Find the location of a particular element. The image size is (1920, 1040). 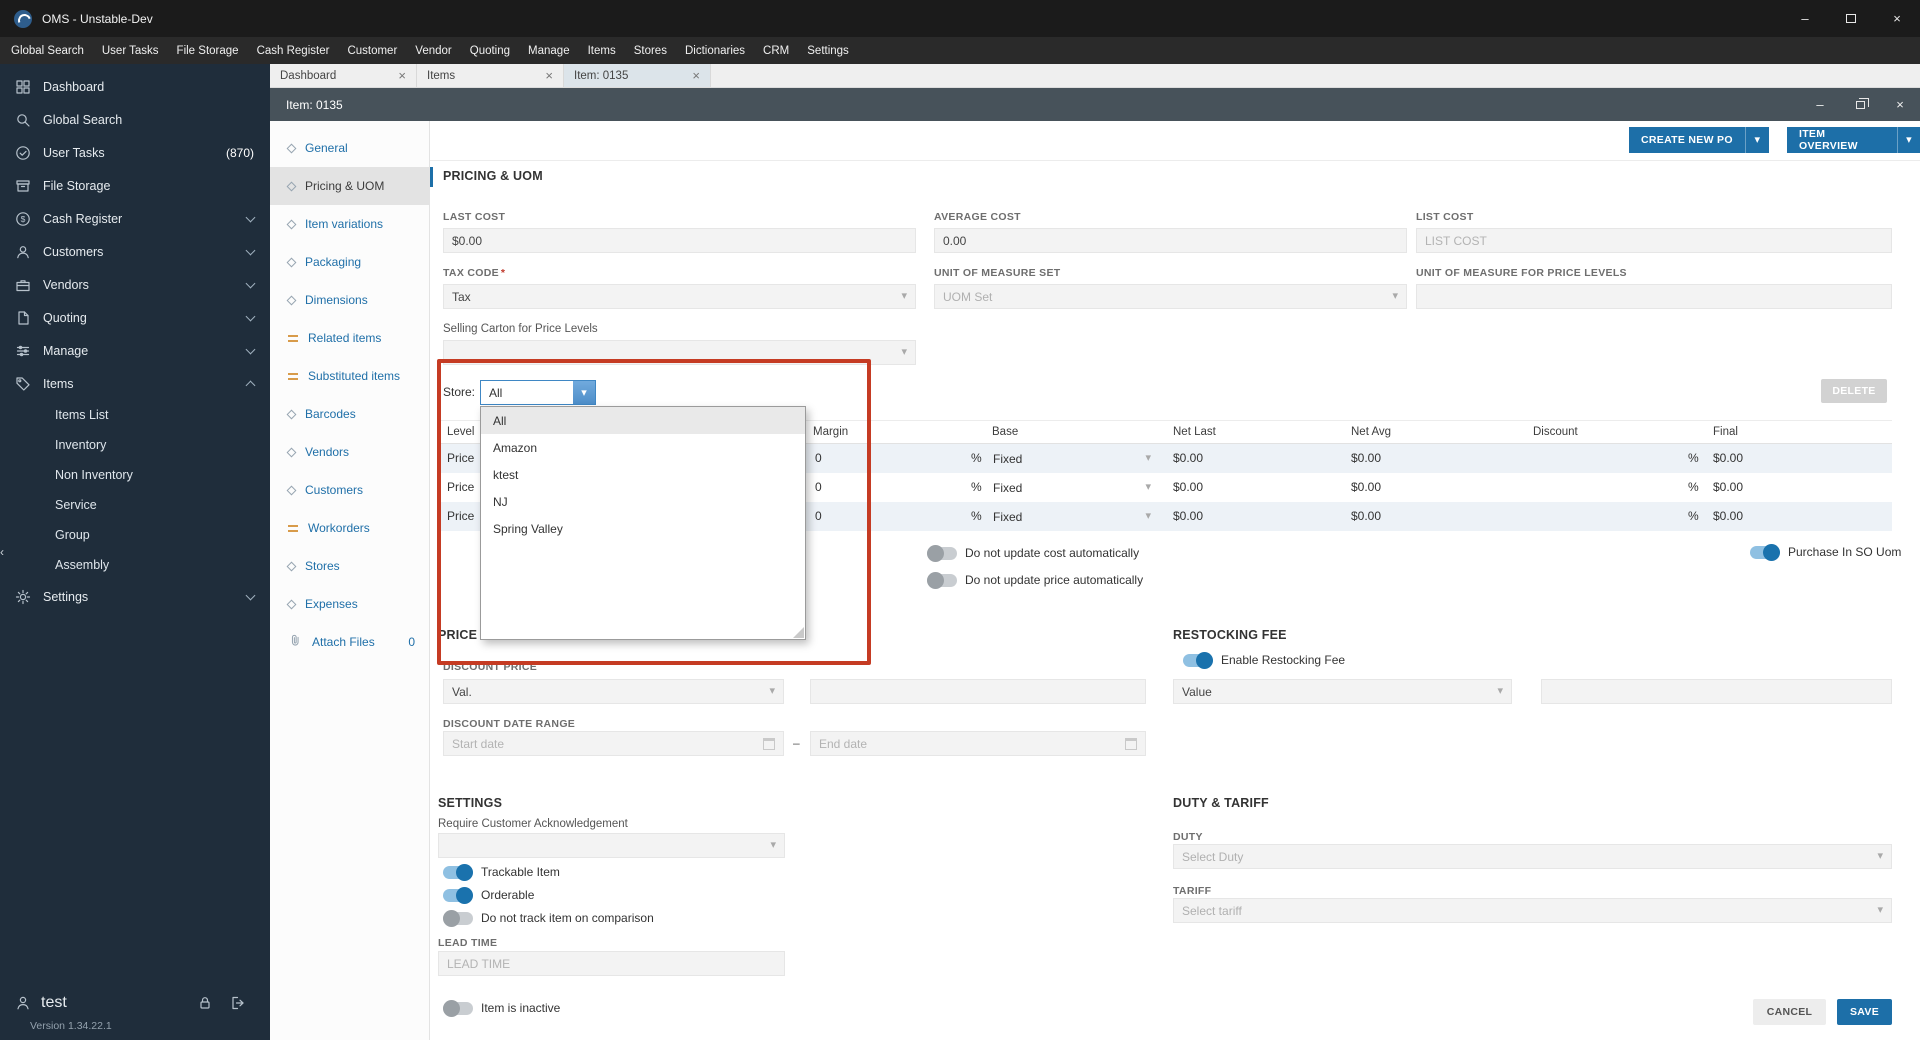

nav-item-variations: Item variations is located at coordinates (349, 224).